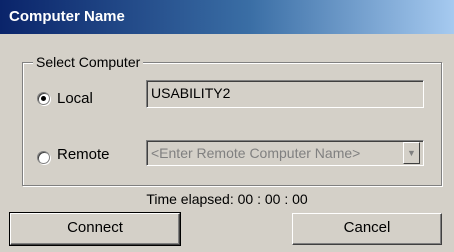  Describe the element at coordinates (367, 229) in the screenshot. I see `cancel-button: Cancel` at that location.